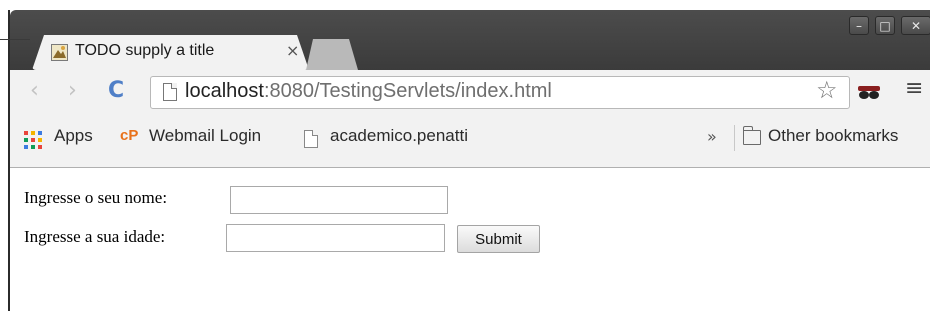  Describe the element at coordinates (751, 135) in the screenshot. I see `folder-icon` at that location.